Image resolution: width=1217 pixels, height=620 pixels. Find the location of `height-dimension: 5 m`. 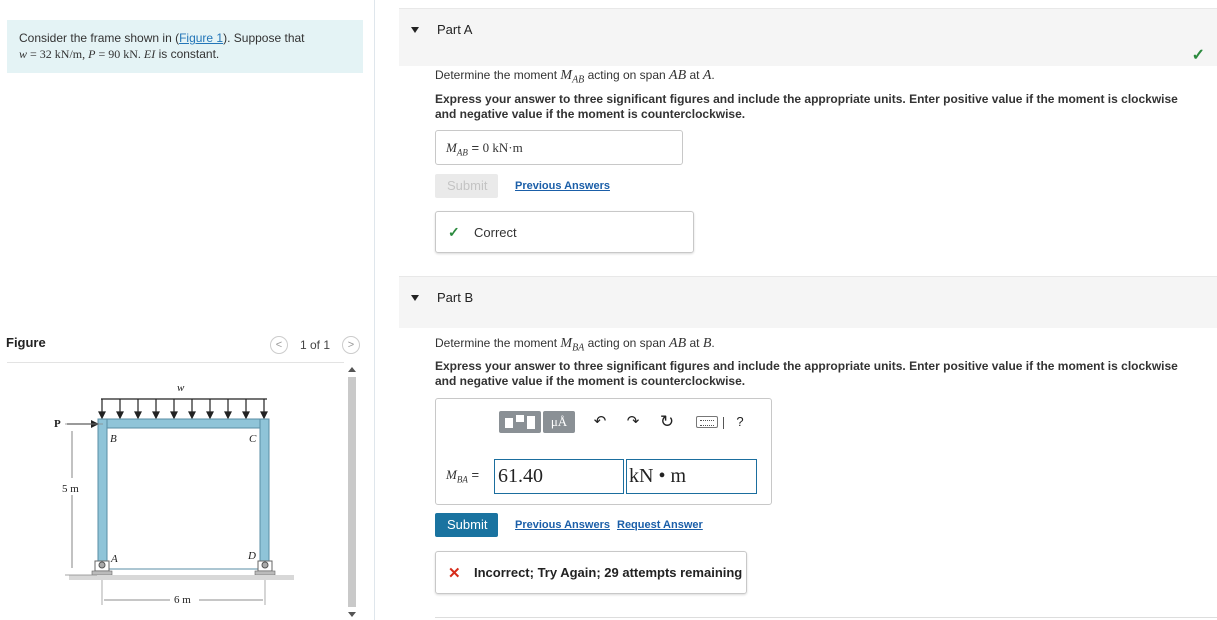

height-dimension: 5 m is located at coordinates (70, 489).